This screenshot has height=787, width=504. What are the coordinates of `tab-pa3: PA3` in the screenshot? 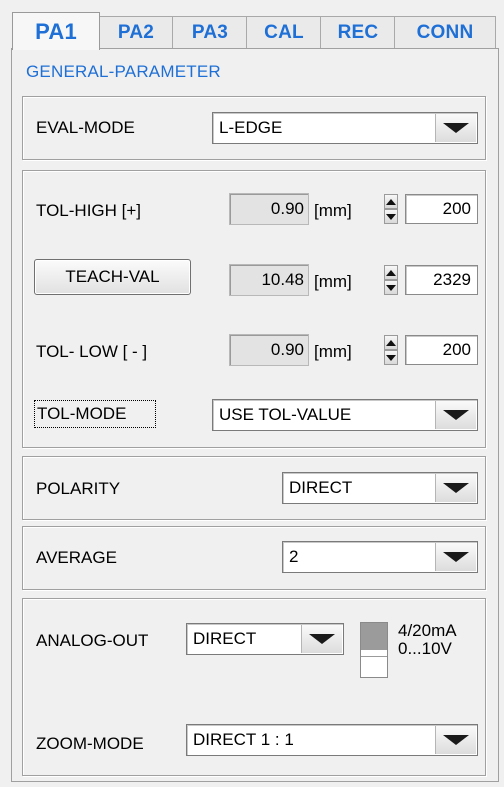 It's located at (210, 32).